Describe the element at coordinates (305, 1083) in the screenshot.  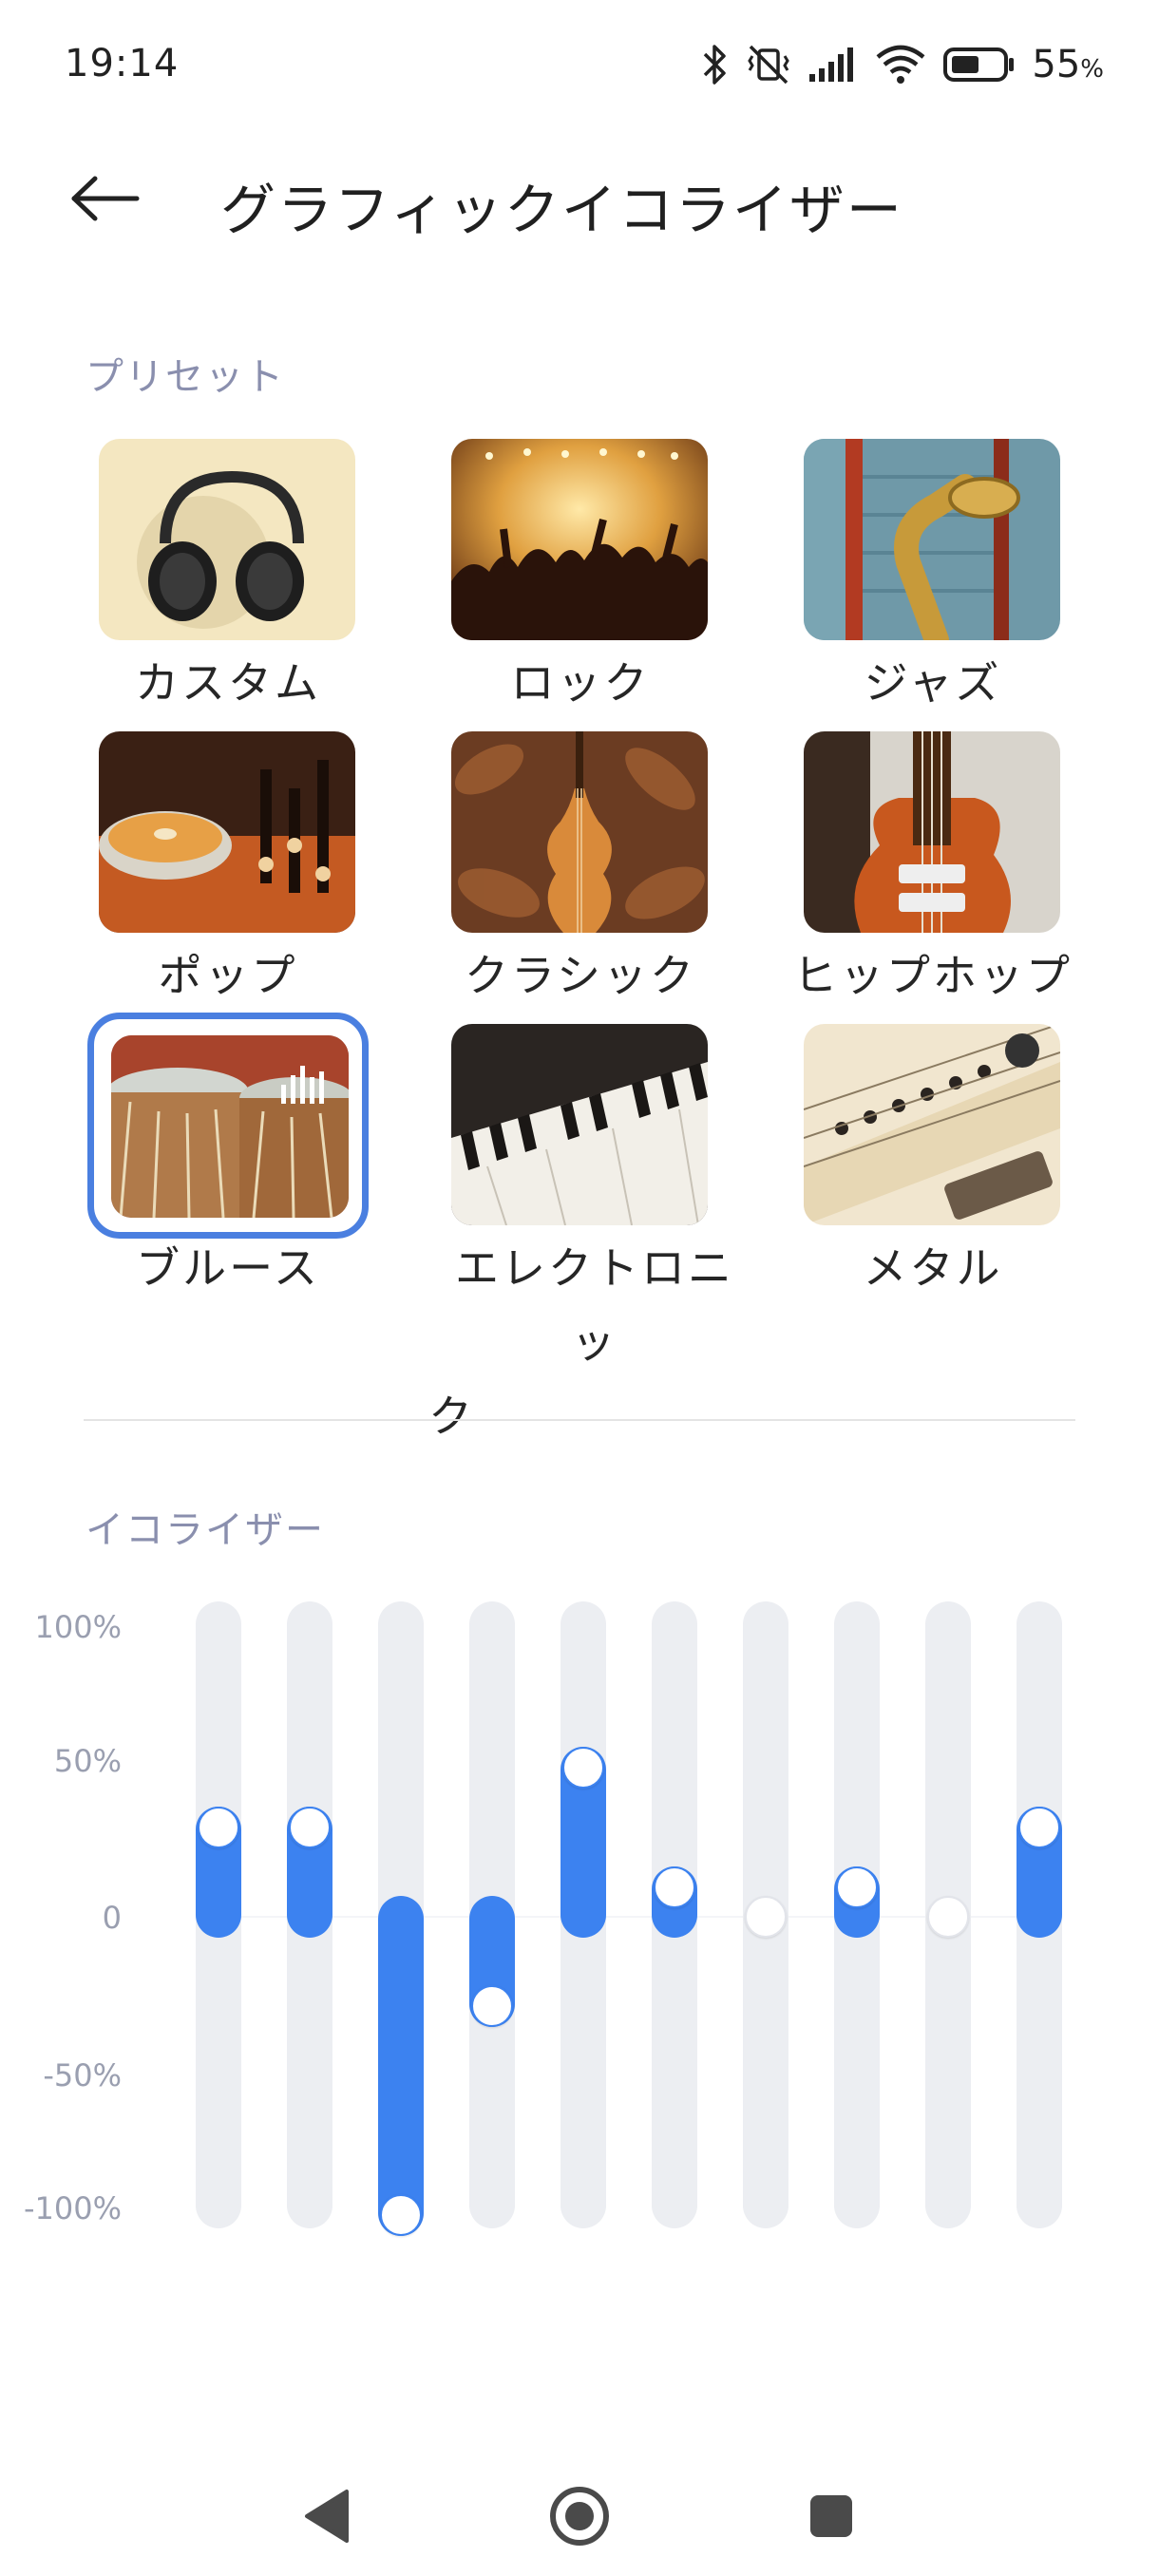
I see `equalizer-bars-icon` at that location.